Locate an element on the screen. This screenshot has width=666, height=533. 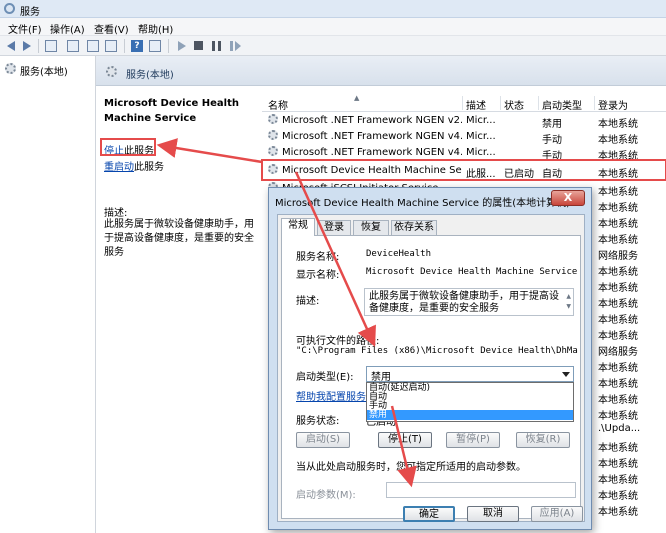
display-name-value: Microsoft Device Health Machine Service is located at coordinates (472, 272).